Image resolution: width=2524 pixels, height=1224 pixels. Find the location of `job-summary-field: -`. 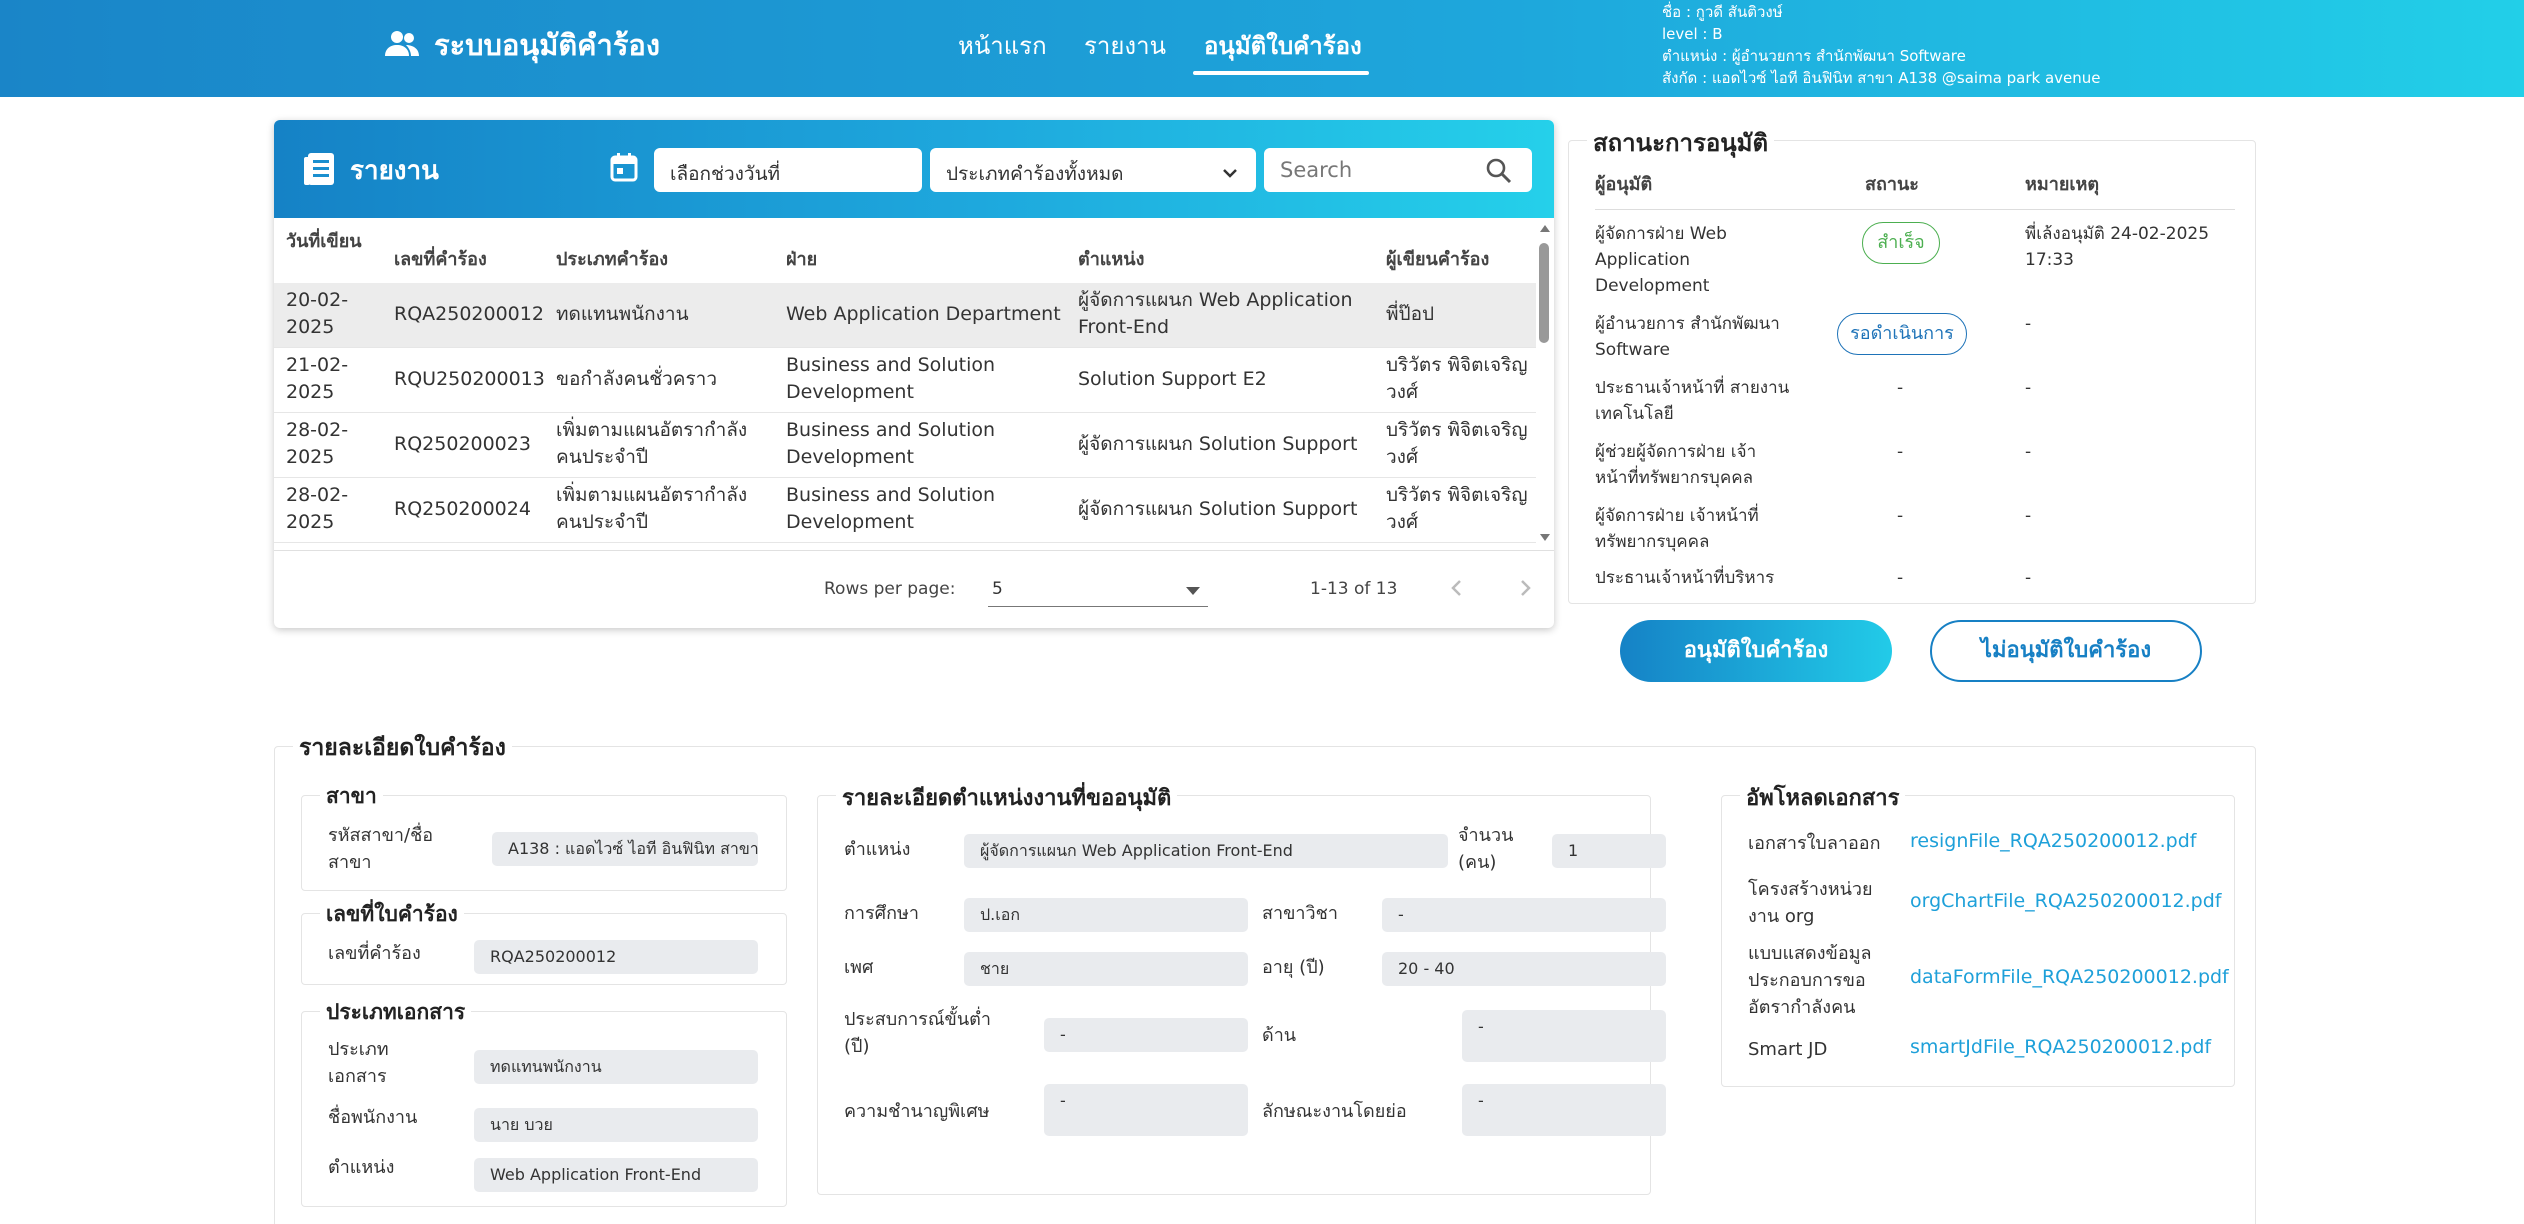

job-summary-field: - is located at coordinates (1564, 1110).